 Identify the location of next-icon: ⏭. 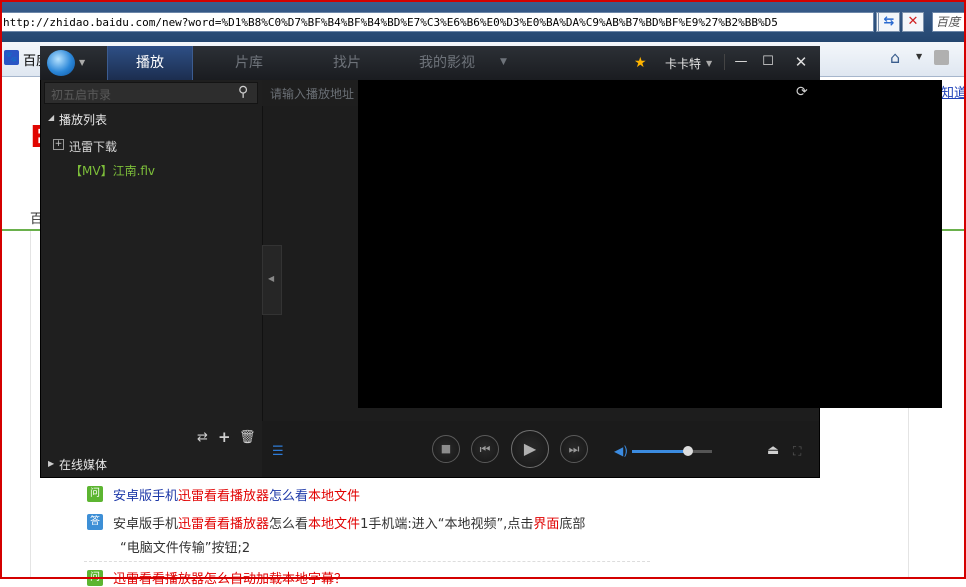
(574, 449).